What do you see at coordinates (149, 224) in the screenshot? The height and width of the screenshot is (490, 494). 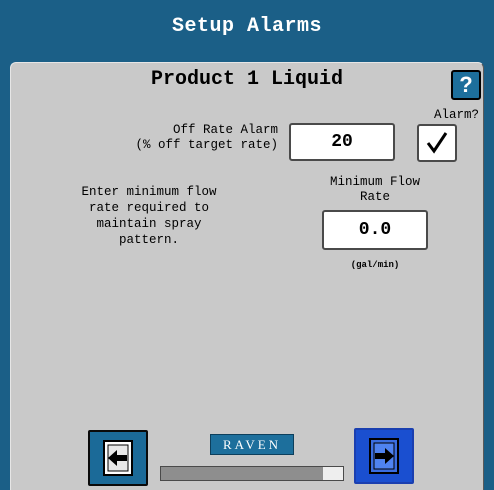 I see `min-flow-description-line: maintain spray` at bounding box center [149, 224].